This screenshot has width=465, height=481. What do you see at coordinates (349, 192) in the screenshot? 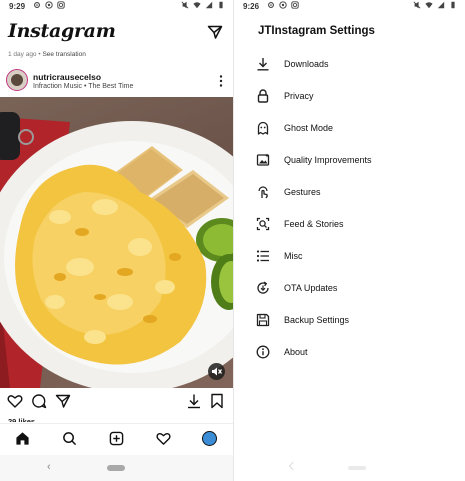
I see `settings-item-gestures: Gestures` at bounding box center [349, 192].